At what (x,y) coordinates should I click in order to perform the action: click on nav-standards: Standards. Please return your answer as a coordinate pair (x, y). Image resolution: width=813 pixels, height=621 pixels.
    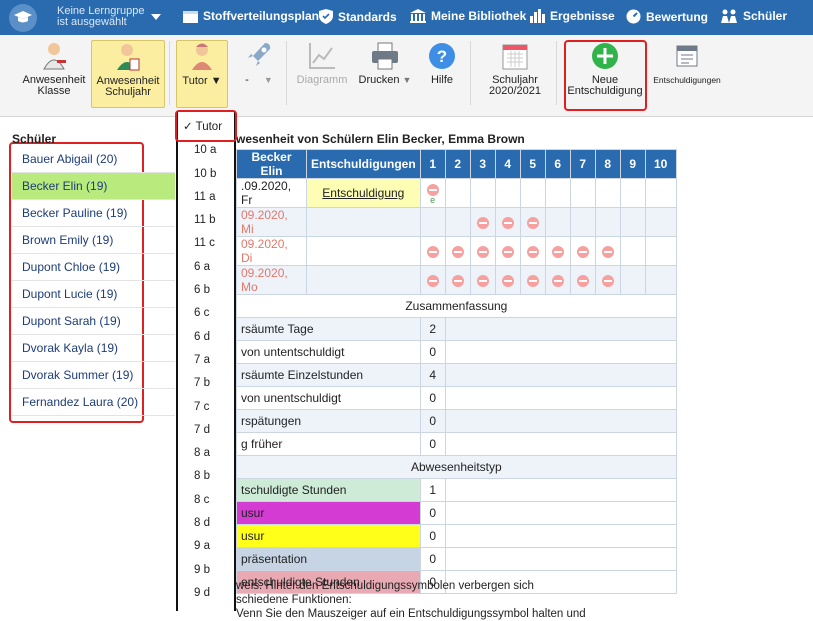
    Looking at the image, I should click on (358, 16).